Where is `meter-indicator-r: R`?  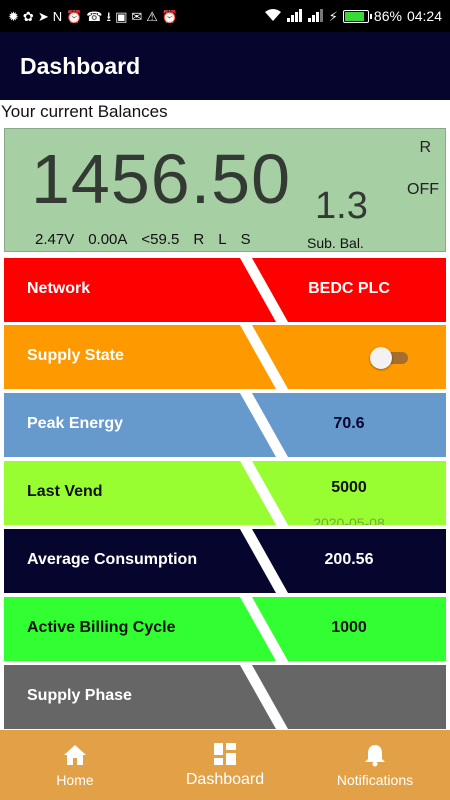 meter-indicator-r: R is located at coordinates (425, 147).